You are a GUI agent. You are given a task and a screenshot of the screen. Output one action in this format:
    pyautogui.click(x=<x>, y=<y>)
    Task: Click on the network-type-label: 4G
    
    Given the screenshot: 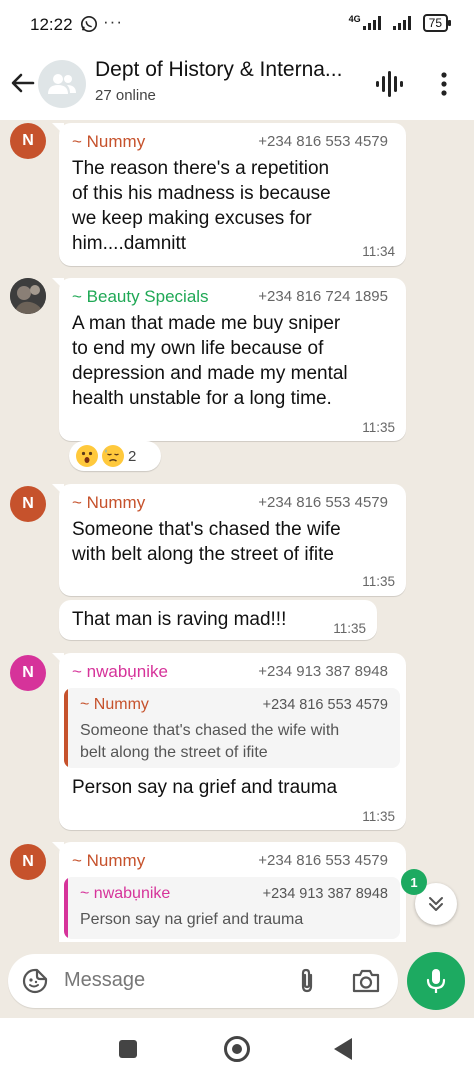 What is the action you would take?
    pyautogui.click(x=354, y=19)
    